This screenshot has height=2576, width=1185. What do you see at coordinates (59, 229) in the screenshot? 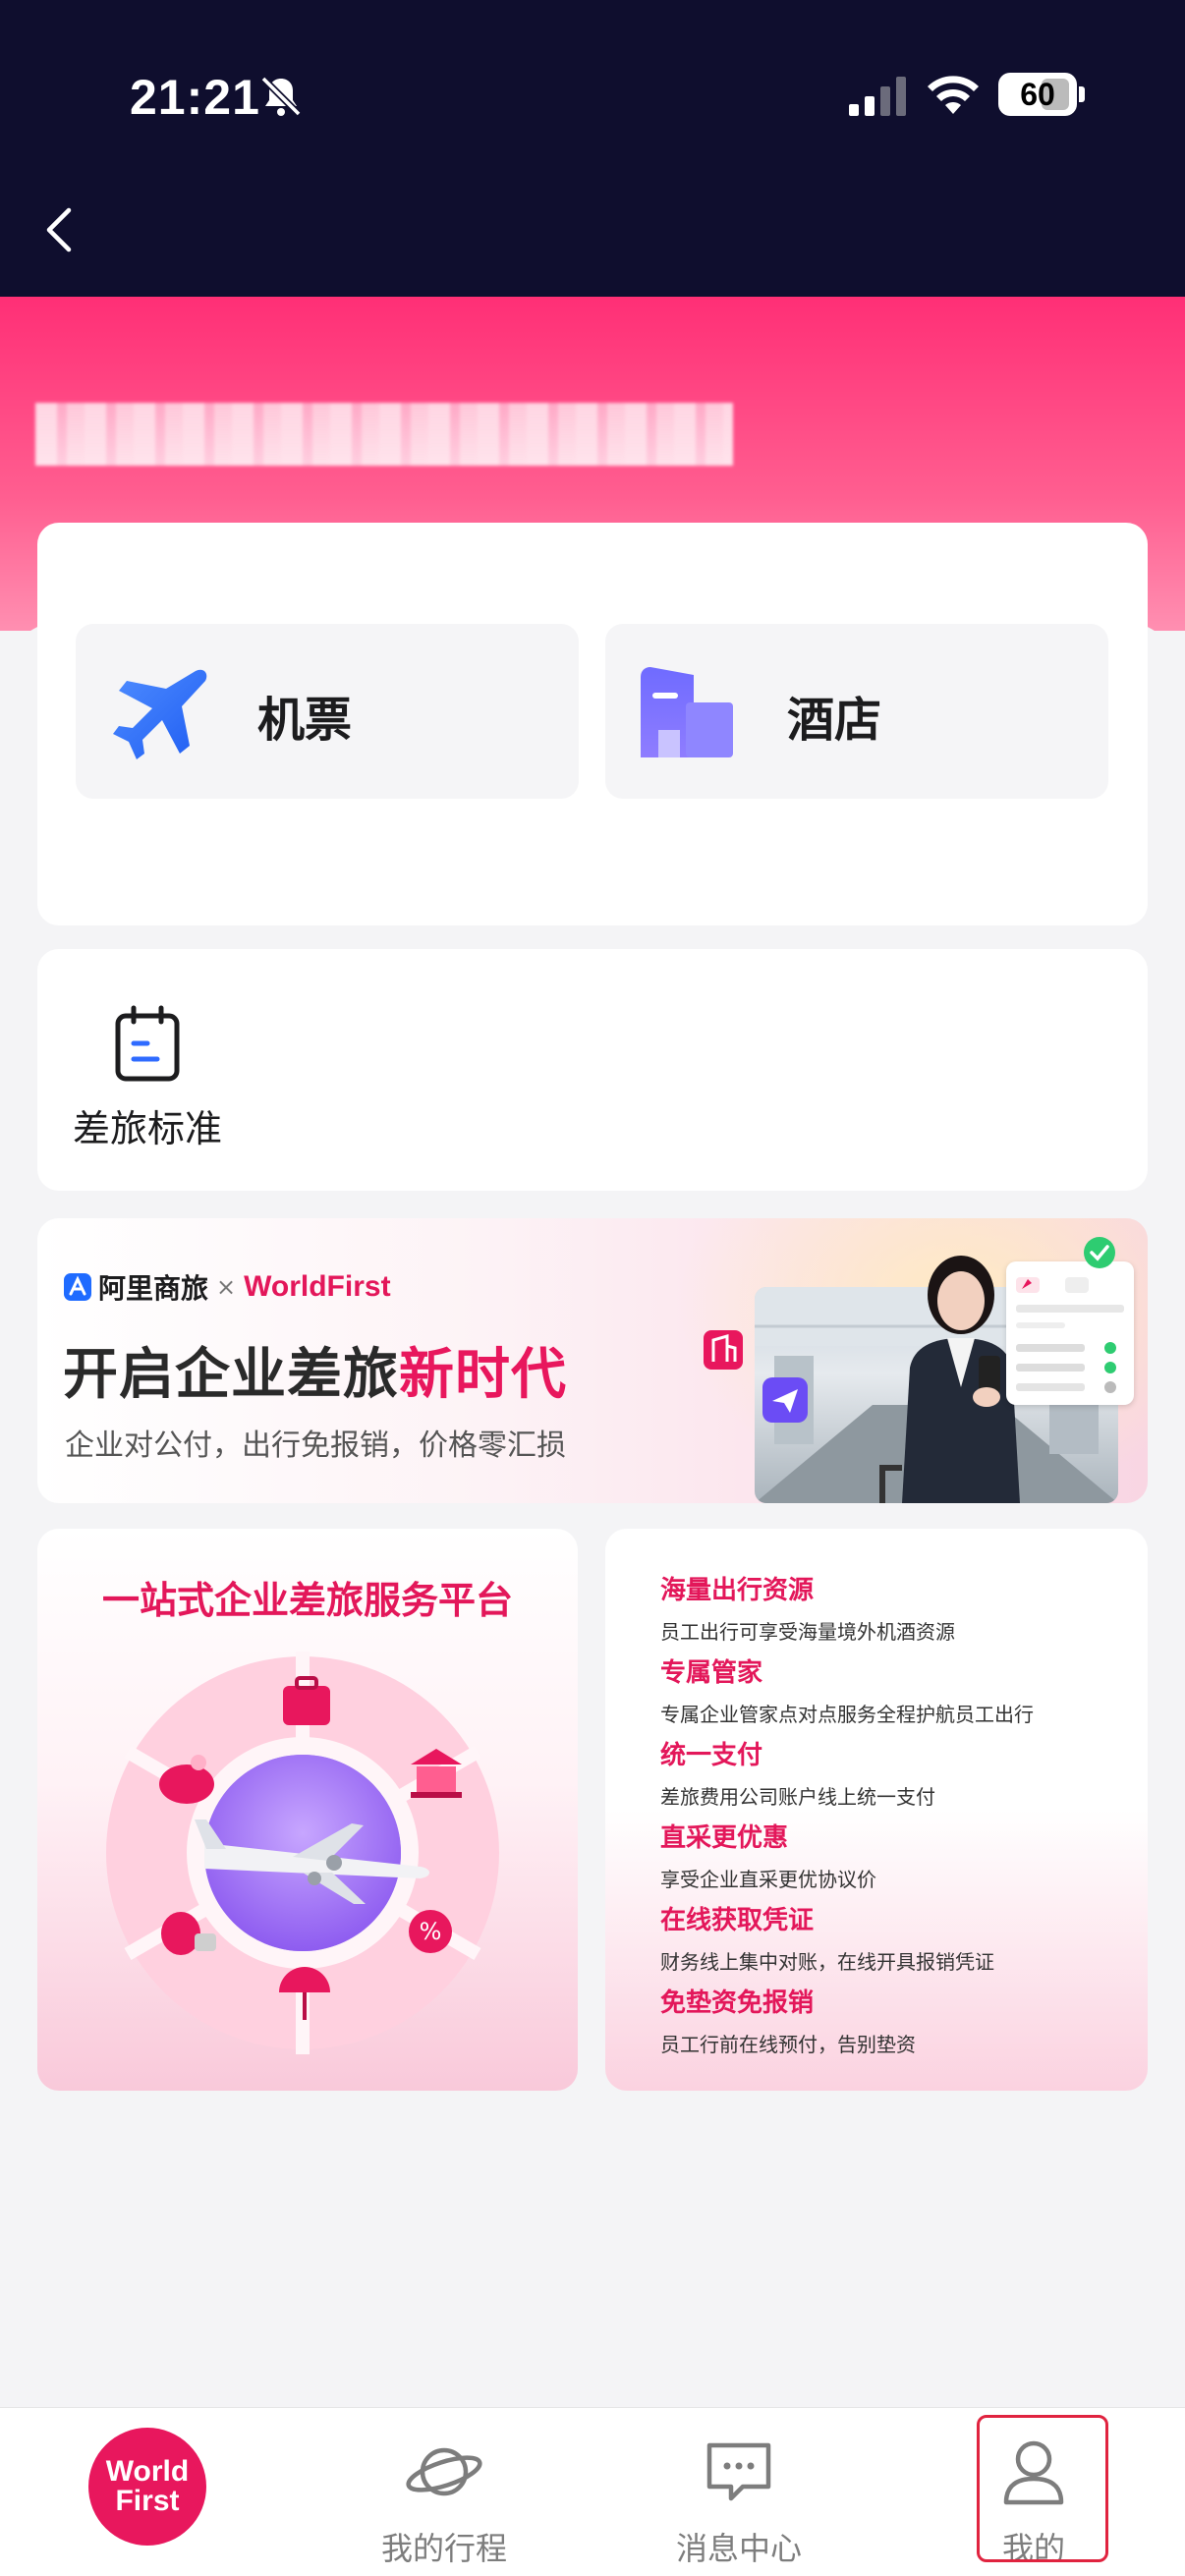
I see `chevron-left-icon` at bounding box center [59, 229].